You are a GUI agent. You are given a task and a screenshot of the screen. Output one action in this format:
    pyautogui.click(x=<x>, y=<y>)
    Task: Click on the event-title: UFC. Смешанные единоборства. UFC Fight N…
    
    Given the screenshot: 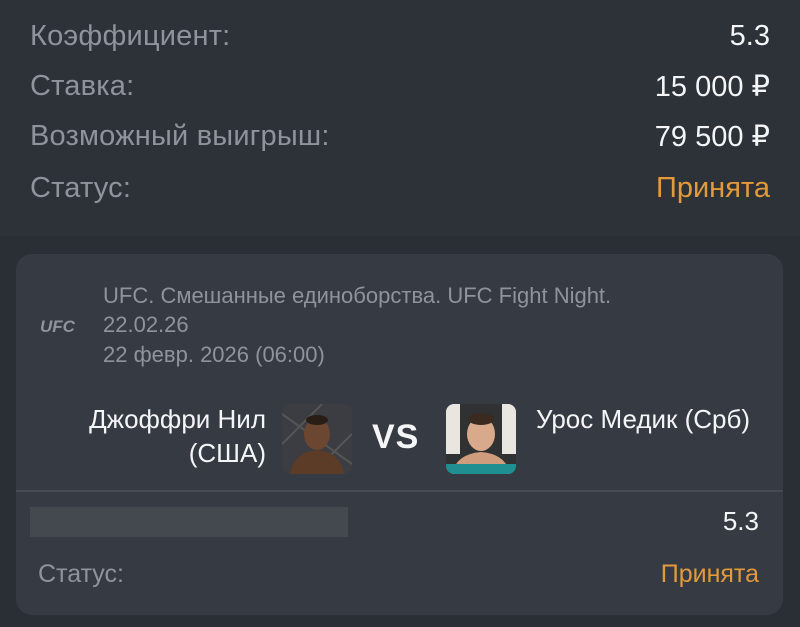 What is the action you would take?
    pyautogui.click(x=357, y=310)
    